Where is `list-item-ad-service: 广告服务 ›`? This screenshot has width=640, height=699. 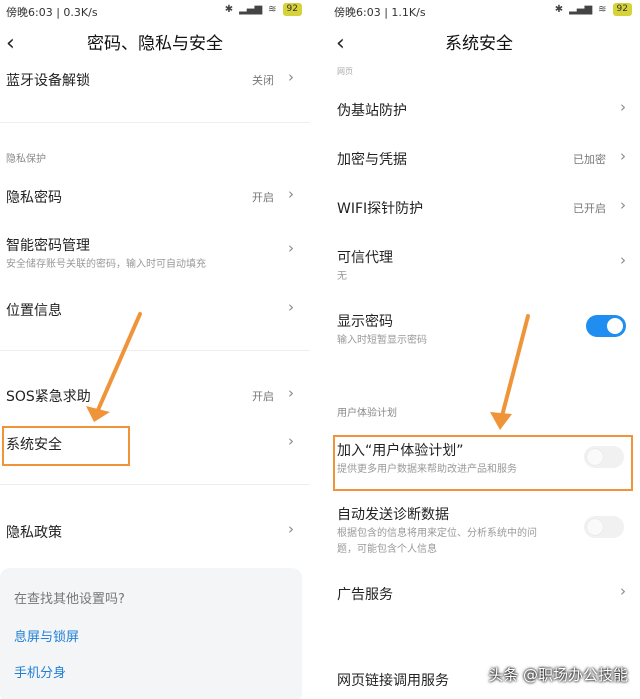
list-item-ad-service: 广告服务 › is located at coordinates (479, 595).